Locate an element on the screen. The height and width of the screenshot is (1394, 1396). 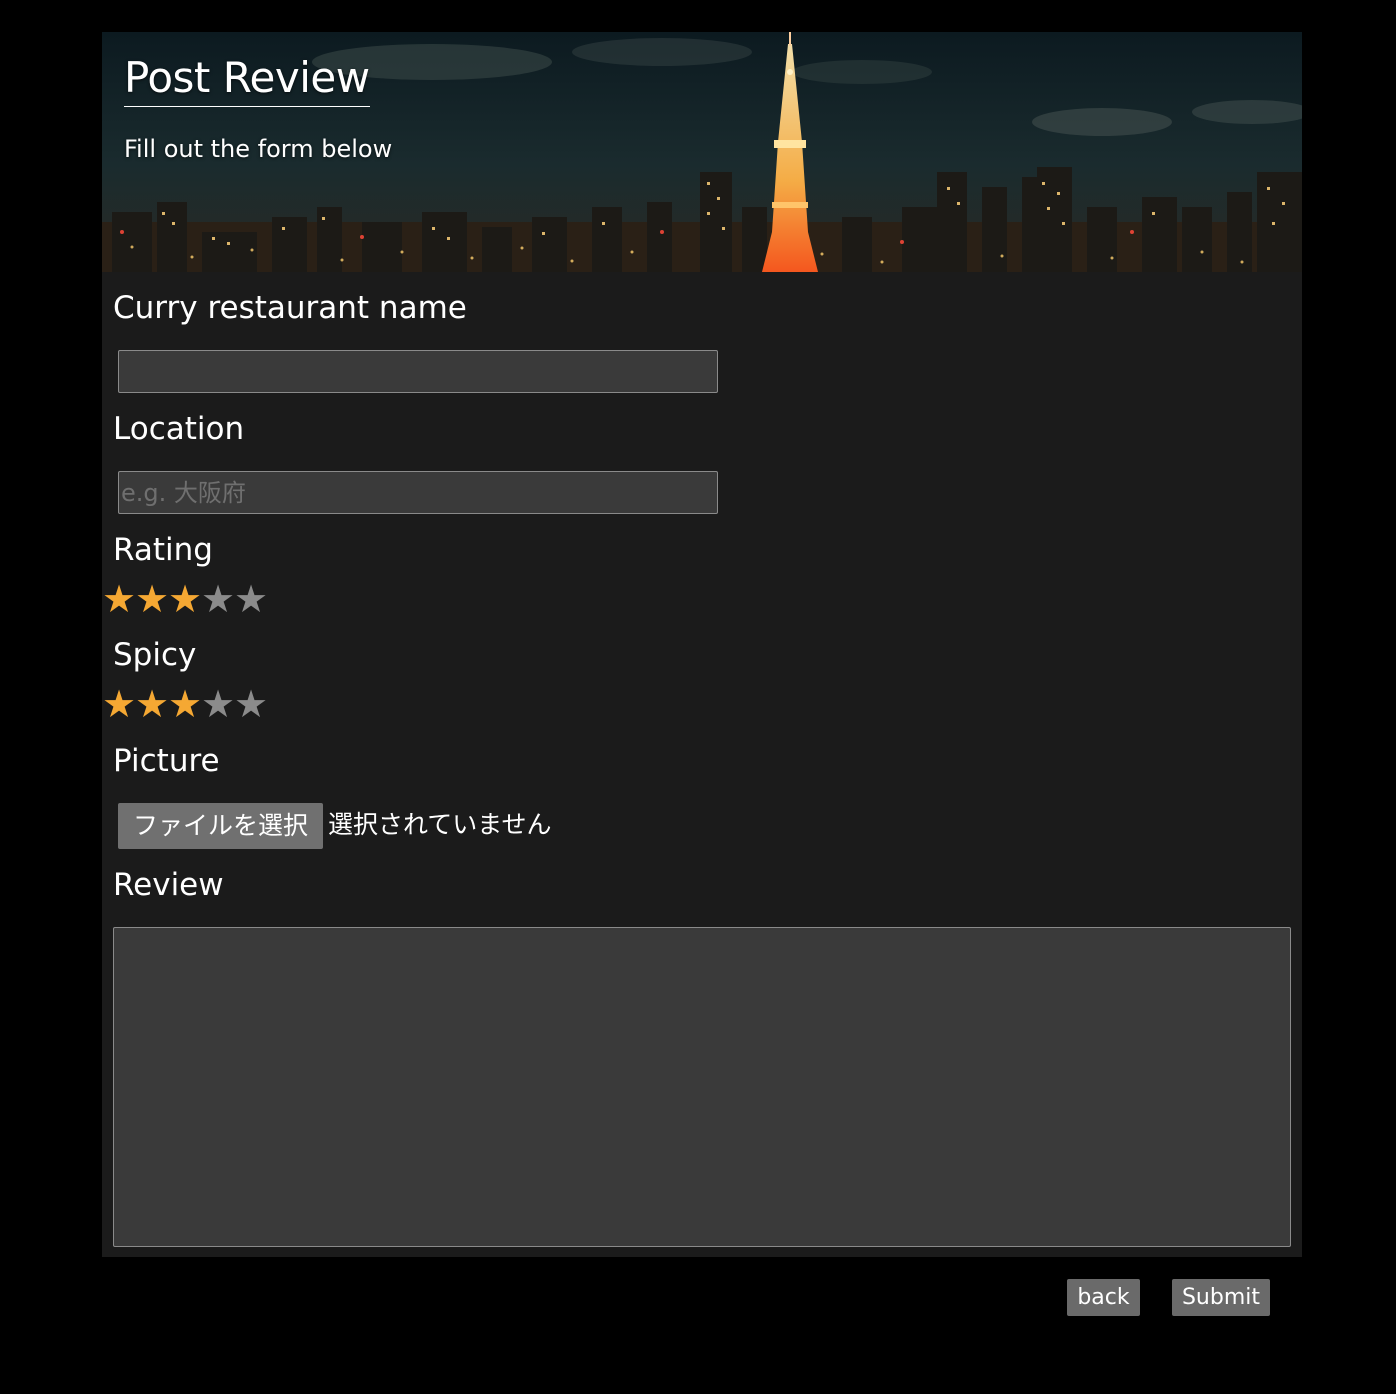
review-label: Review is located at coordinates (168, 885).